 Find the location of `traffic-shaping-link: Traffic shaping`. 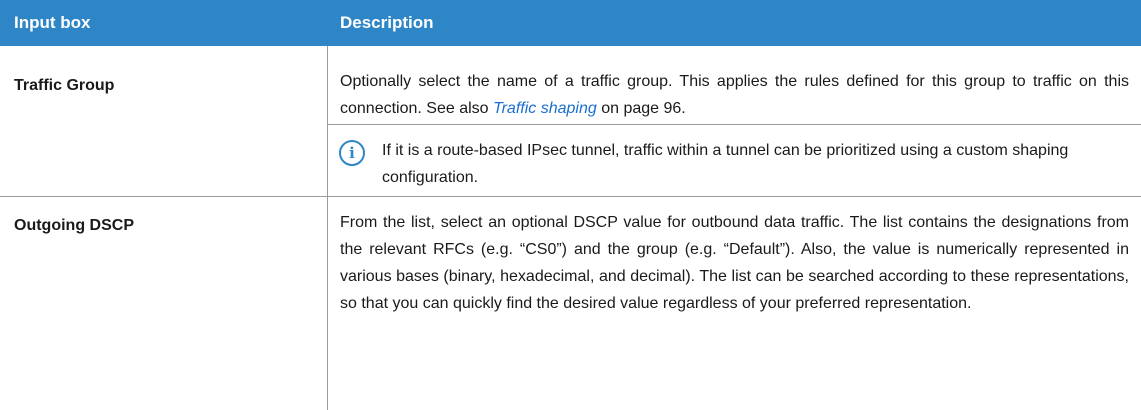

traffic-shaping-link: Traffic shaping is located at coordinates (545, 108).